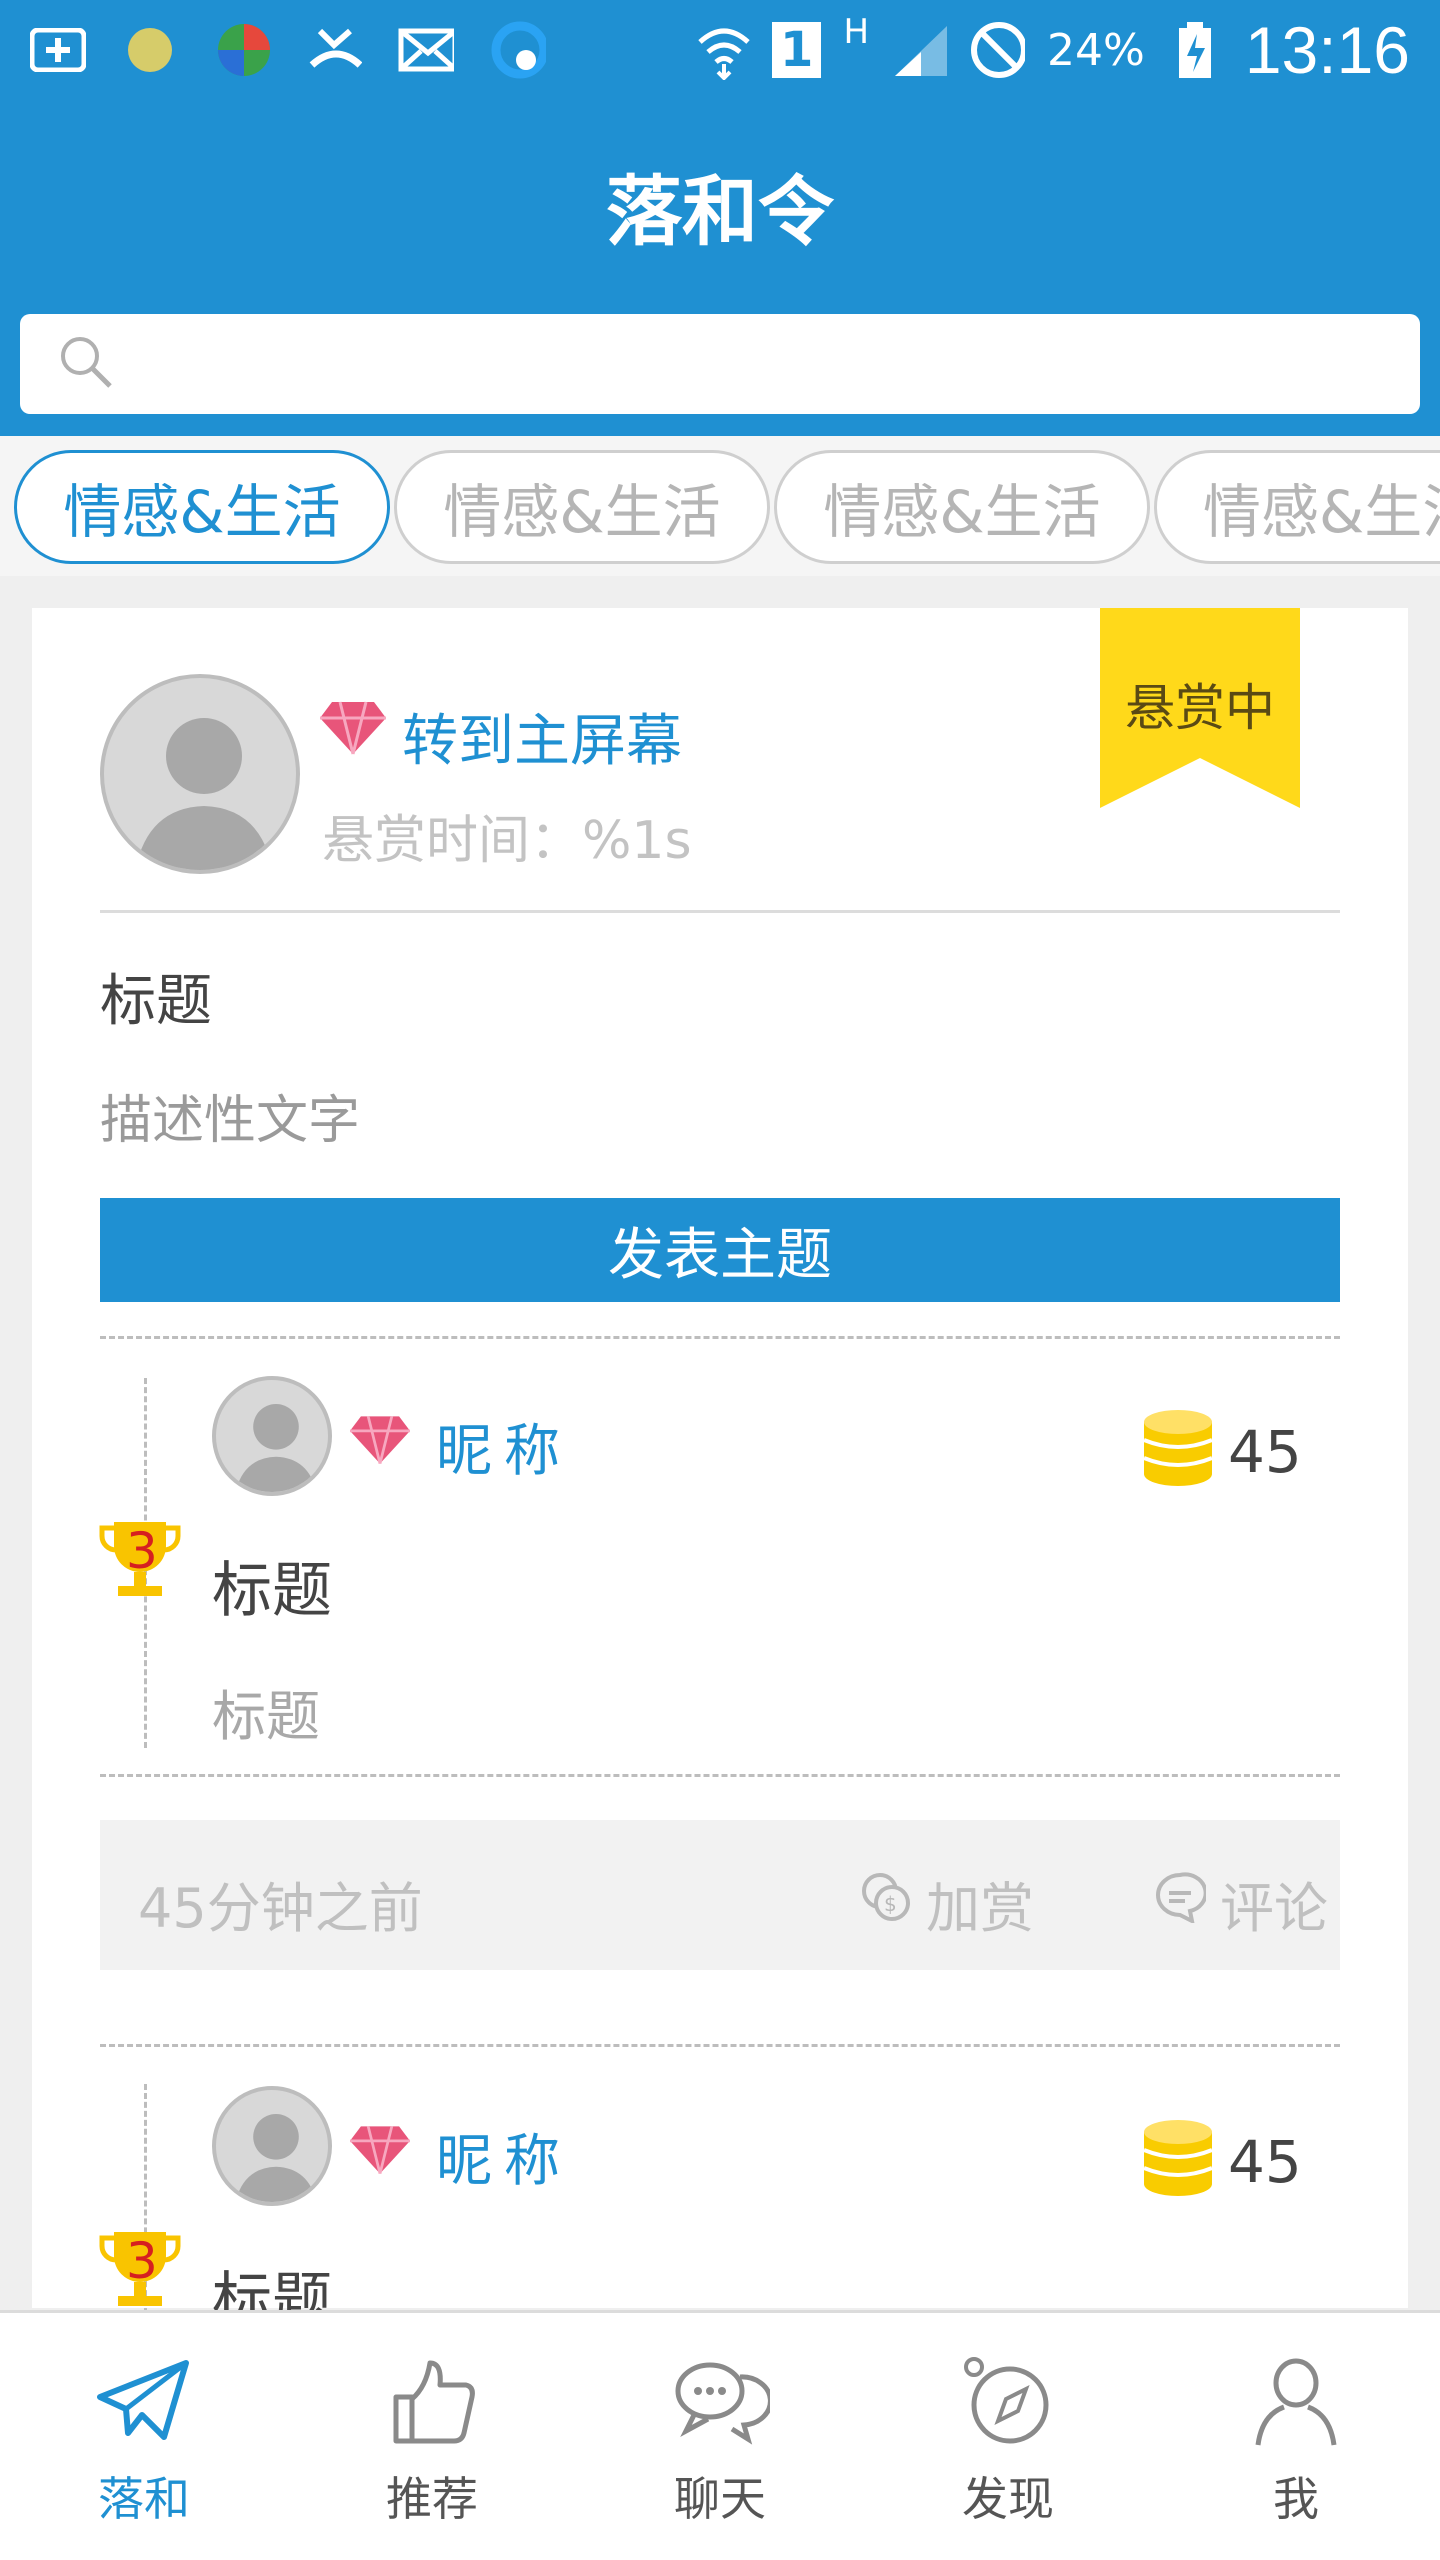 The width and height of the screenshot is (1440, 2560). What do you see at coordinates (720, 364) in the screenshot?
I see `search-input` at bounding box center [720, 364].